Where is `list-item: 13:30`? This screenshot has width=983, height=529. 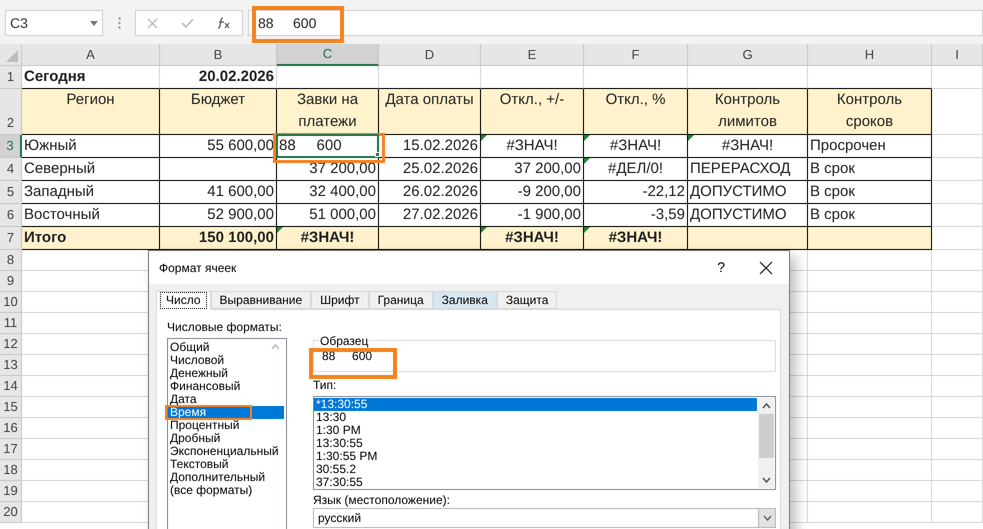
list-item: 13:30 is located at coordinates (535, 417).